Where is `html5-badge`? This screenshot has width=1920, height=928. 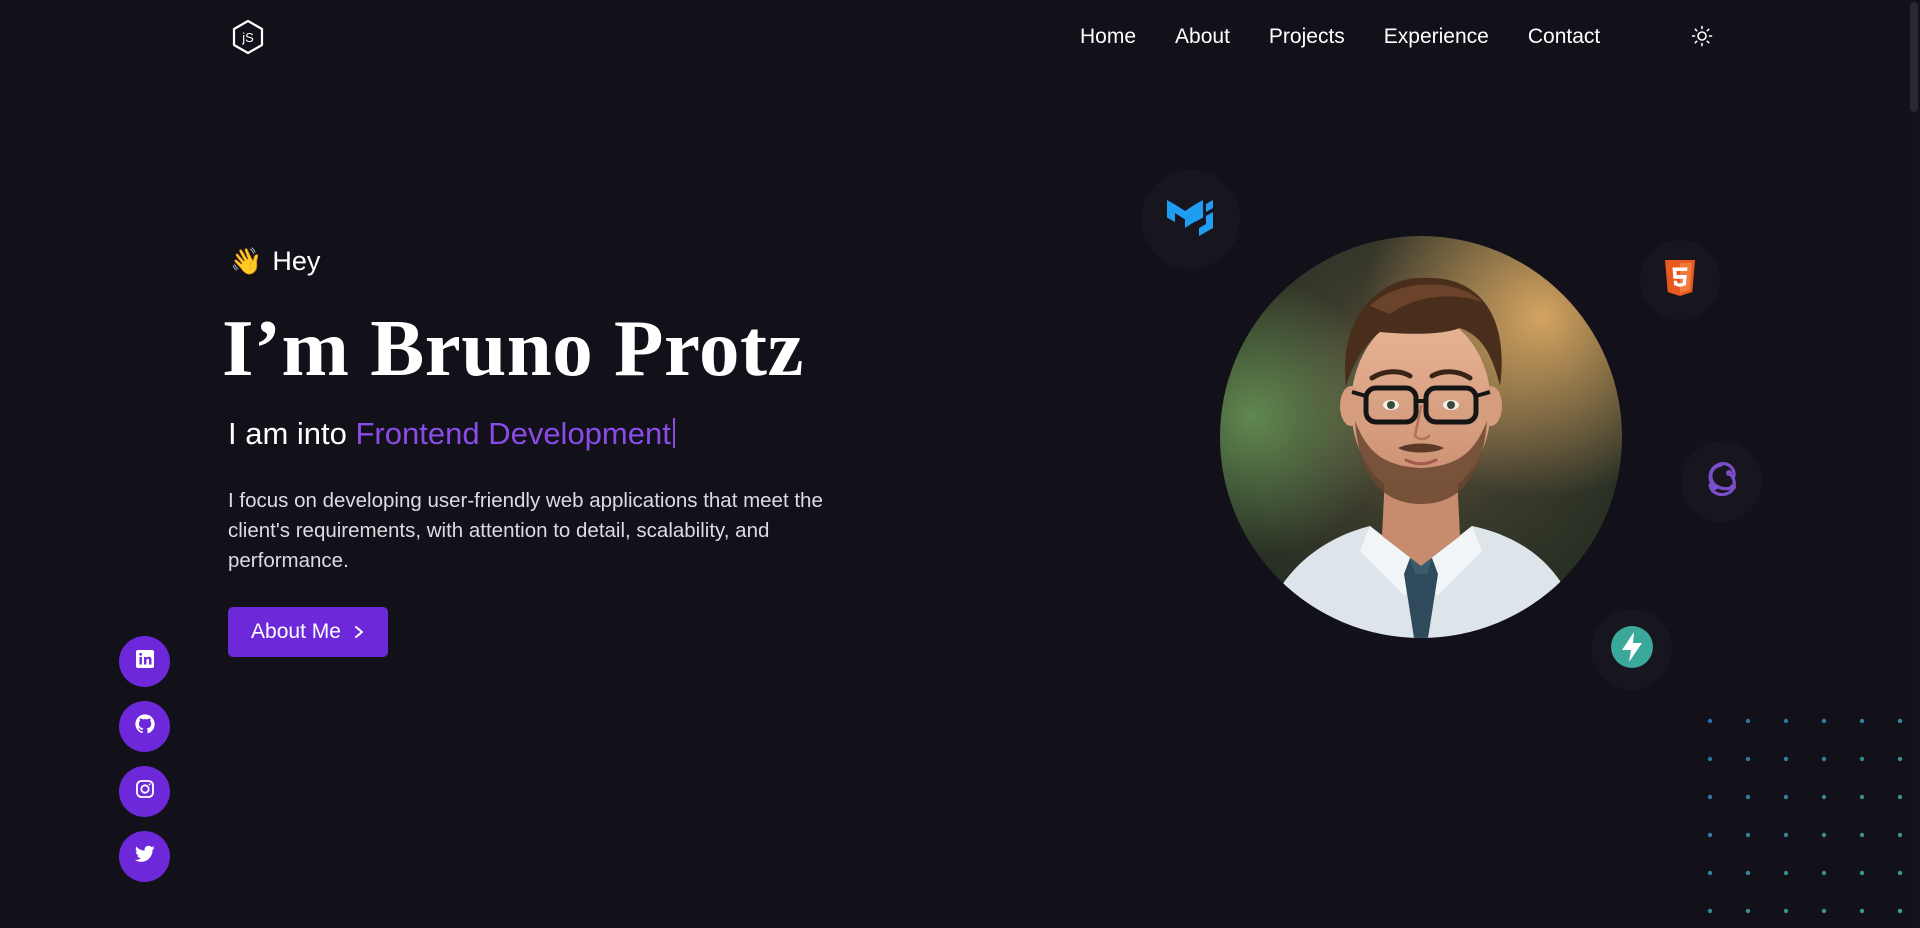 html5-badge is located at coordinates (1680, 280).